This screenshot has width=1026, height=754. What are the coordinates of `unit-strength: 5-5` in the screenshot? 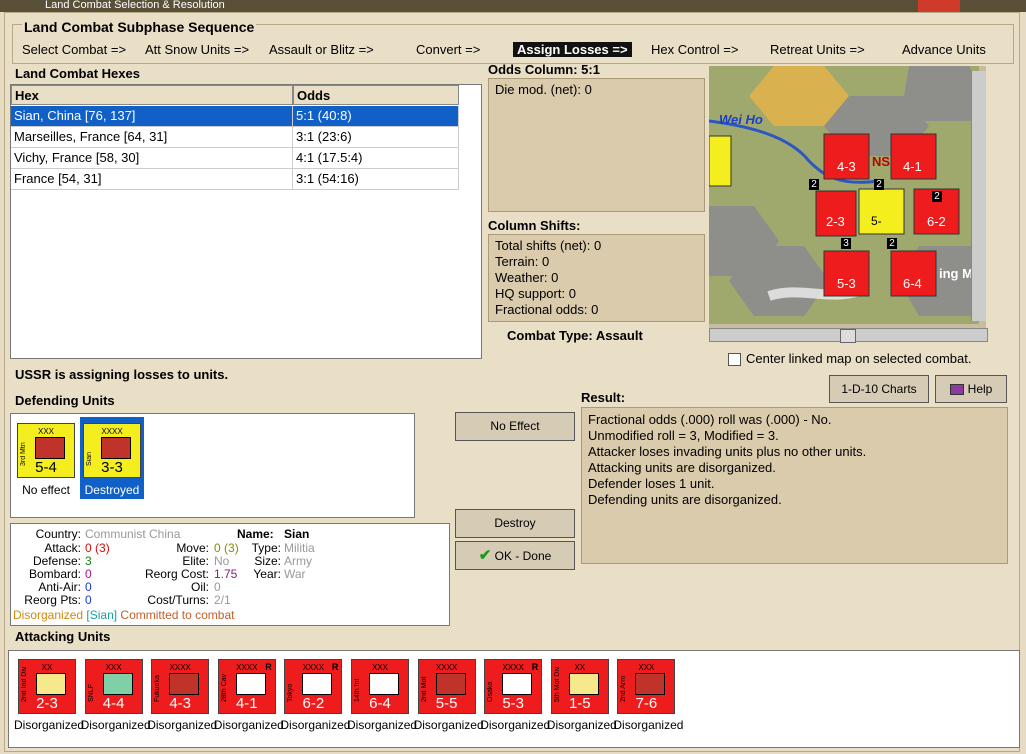 It's located at (446, 703).